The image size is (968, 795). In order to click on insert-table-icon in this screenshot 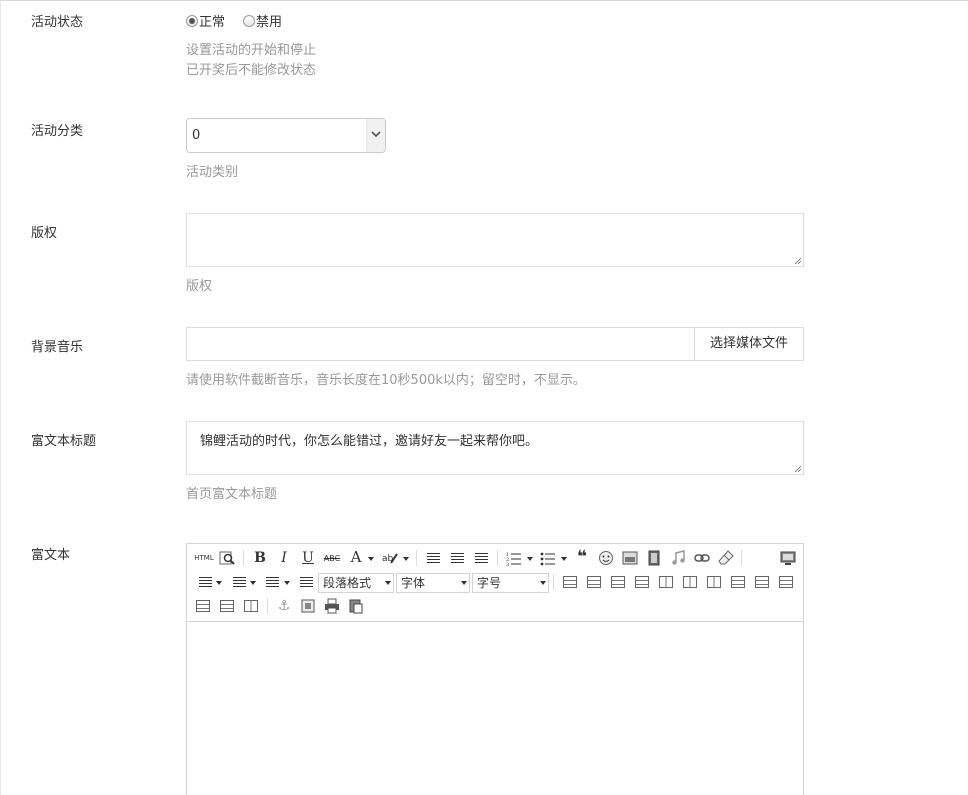, I will do `click(570, 582)`.